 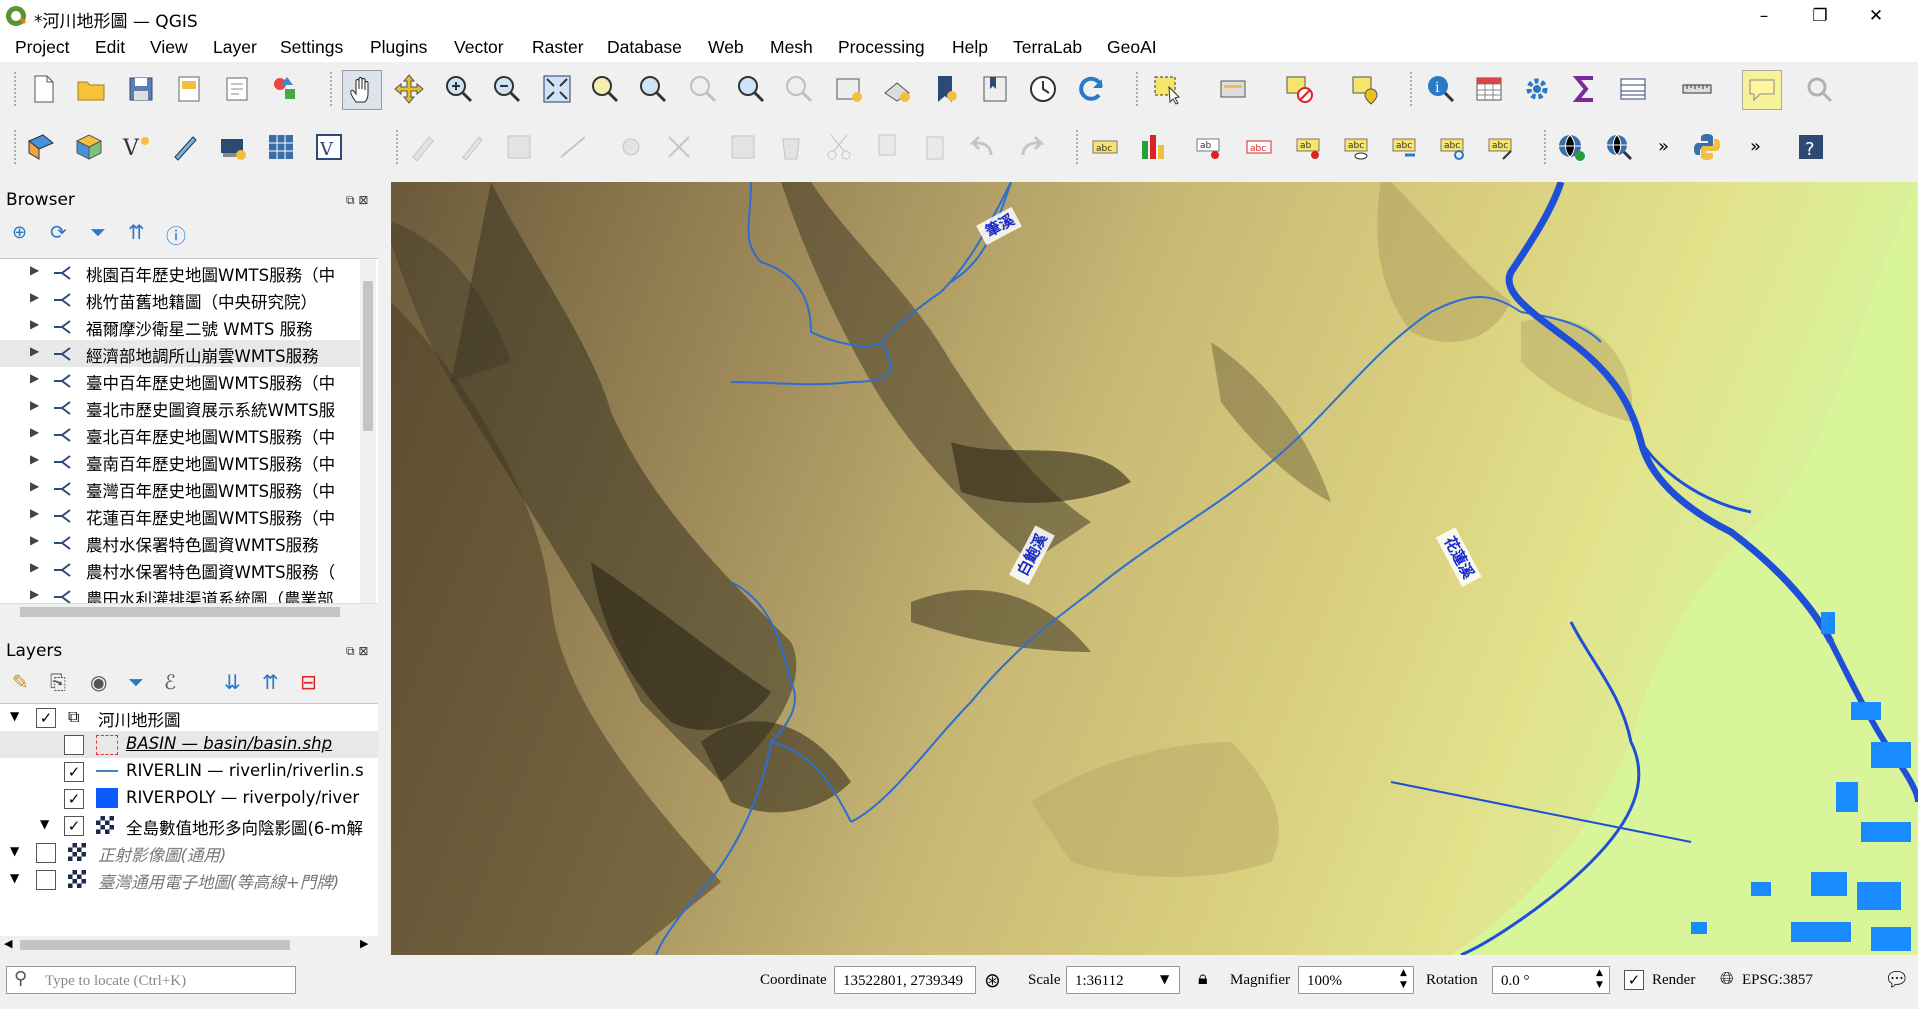 What do you see at coordinates (43, 89) in the screenshot?
I see `new-project-icon` at bounding box center [43, 89].